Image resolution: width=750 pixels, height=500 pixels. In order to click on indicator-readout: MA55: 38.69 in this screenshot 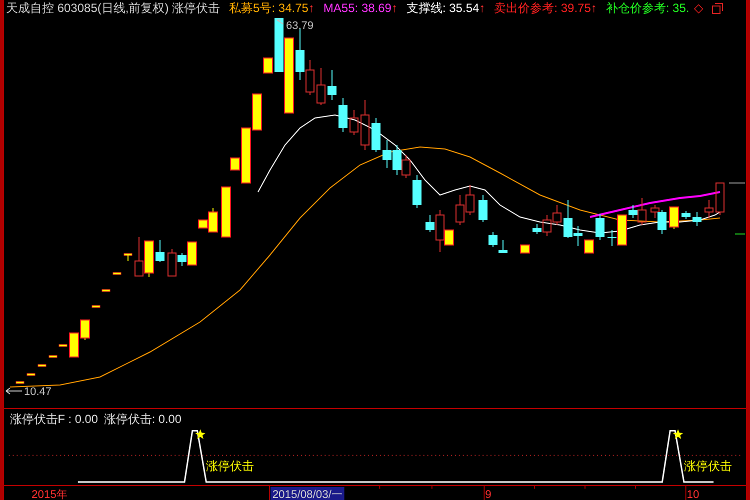, I will do `click(357, 8)`.